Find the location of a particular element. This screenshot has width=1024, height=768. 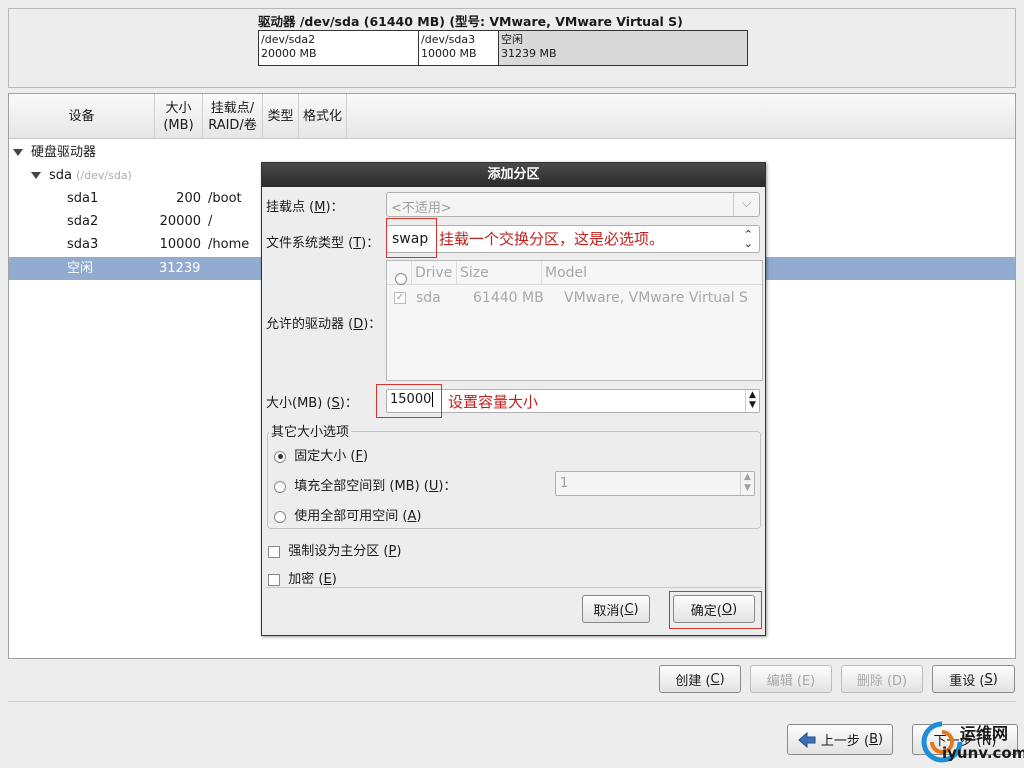

row-device: sda1 is located at coordinates (83, 198).